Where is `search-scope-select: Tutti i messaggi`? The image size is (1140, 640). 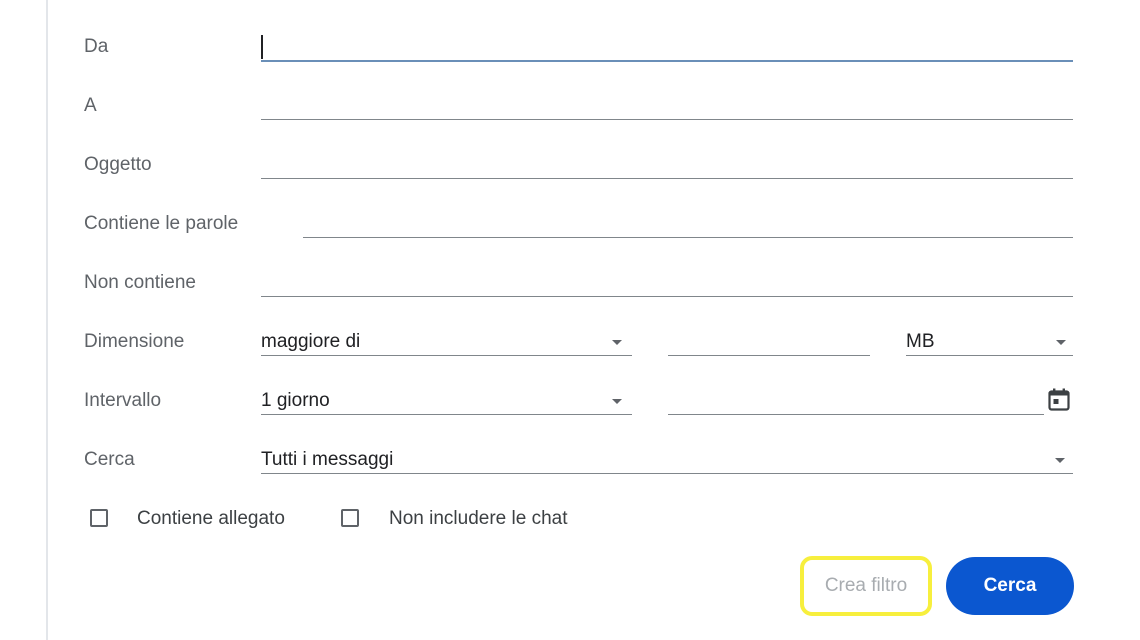
search-scope-select: Tutti i messaggi is located at coordinates (667, 460).